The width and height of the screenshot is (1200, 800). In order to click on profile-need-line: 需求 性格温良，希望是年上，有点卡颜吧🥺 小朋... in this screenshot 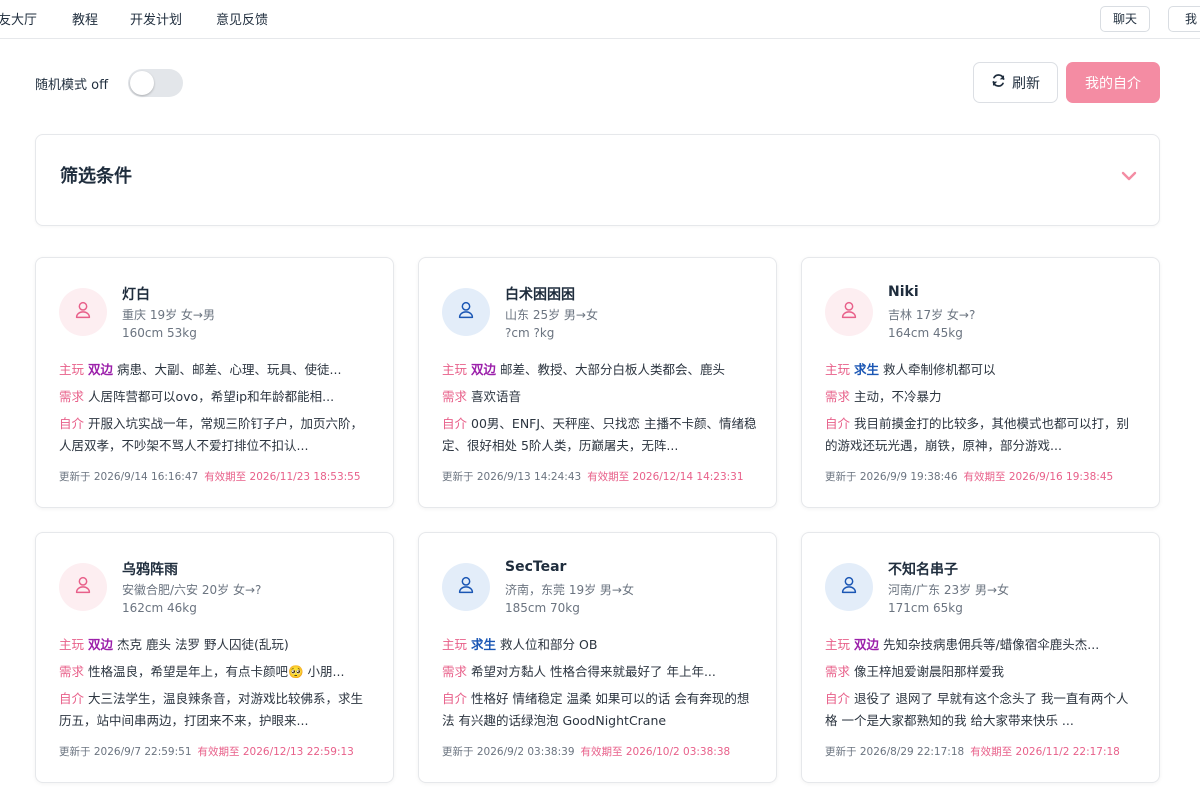, I will do `click(216, 670)`.